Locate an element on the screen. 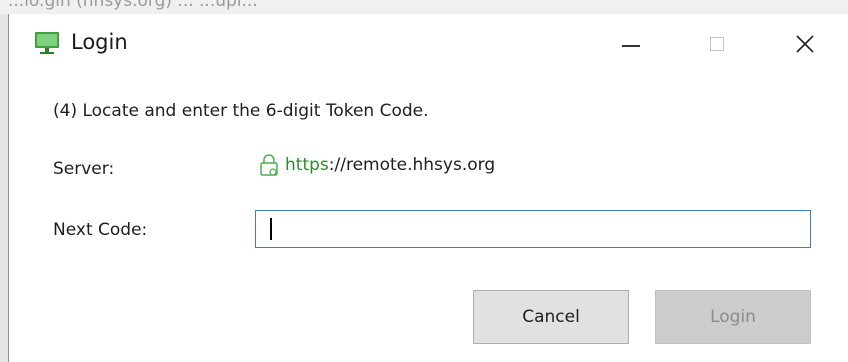 This screenshot has height=362, width=848. next-code-label: Next Code: is located at coordinates (100, 230).